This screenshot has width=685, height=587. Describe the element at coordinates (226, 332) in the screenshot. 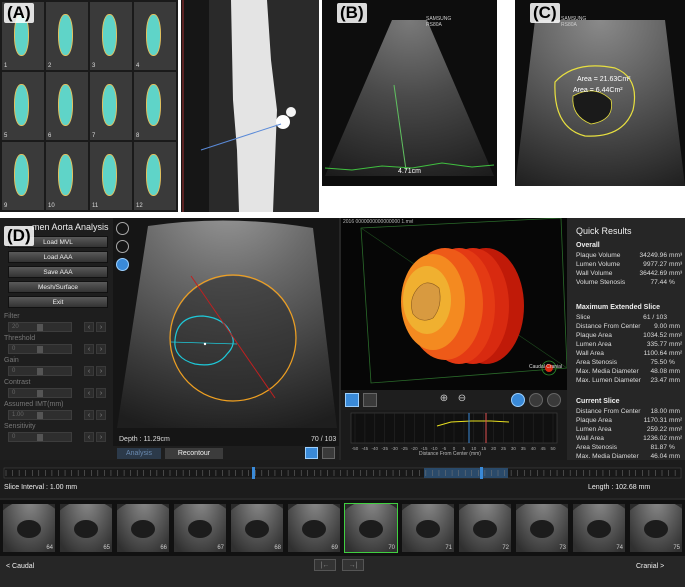

I see `ultrasound-main-view: Depth : 11.29cm 70 / 103` at that location.